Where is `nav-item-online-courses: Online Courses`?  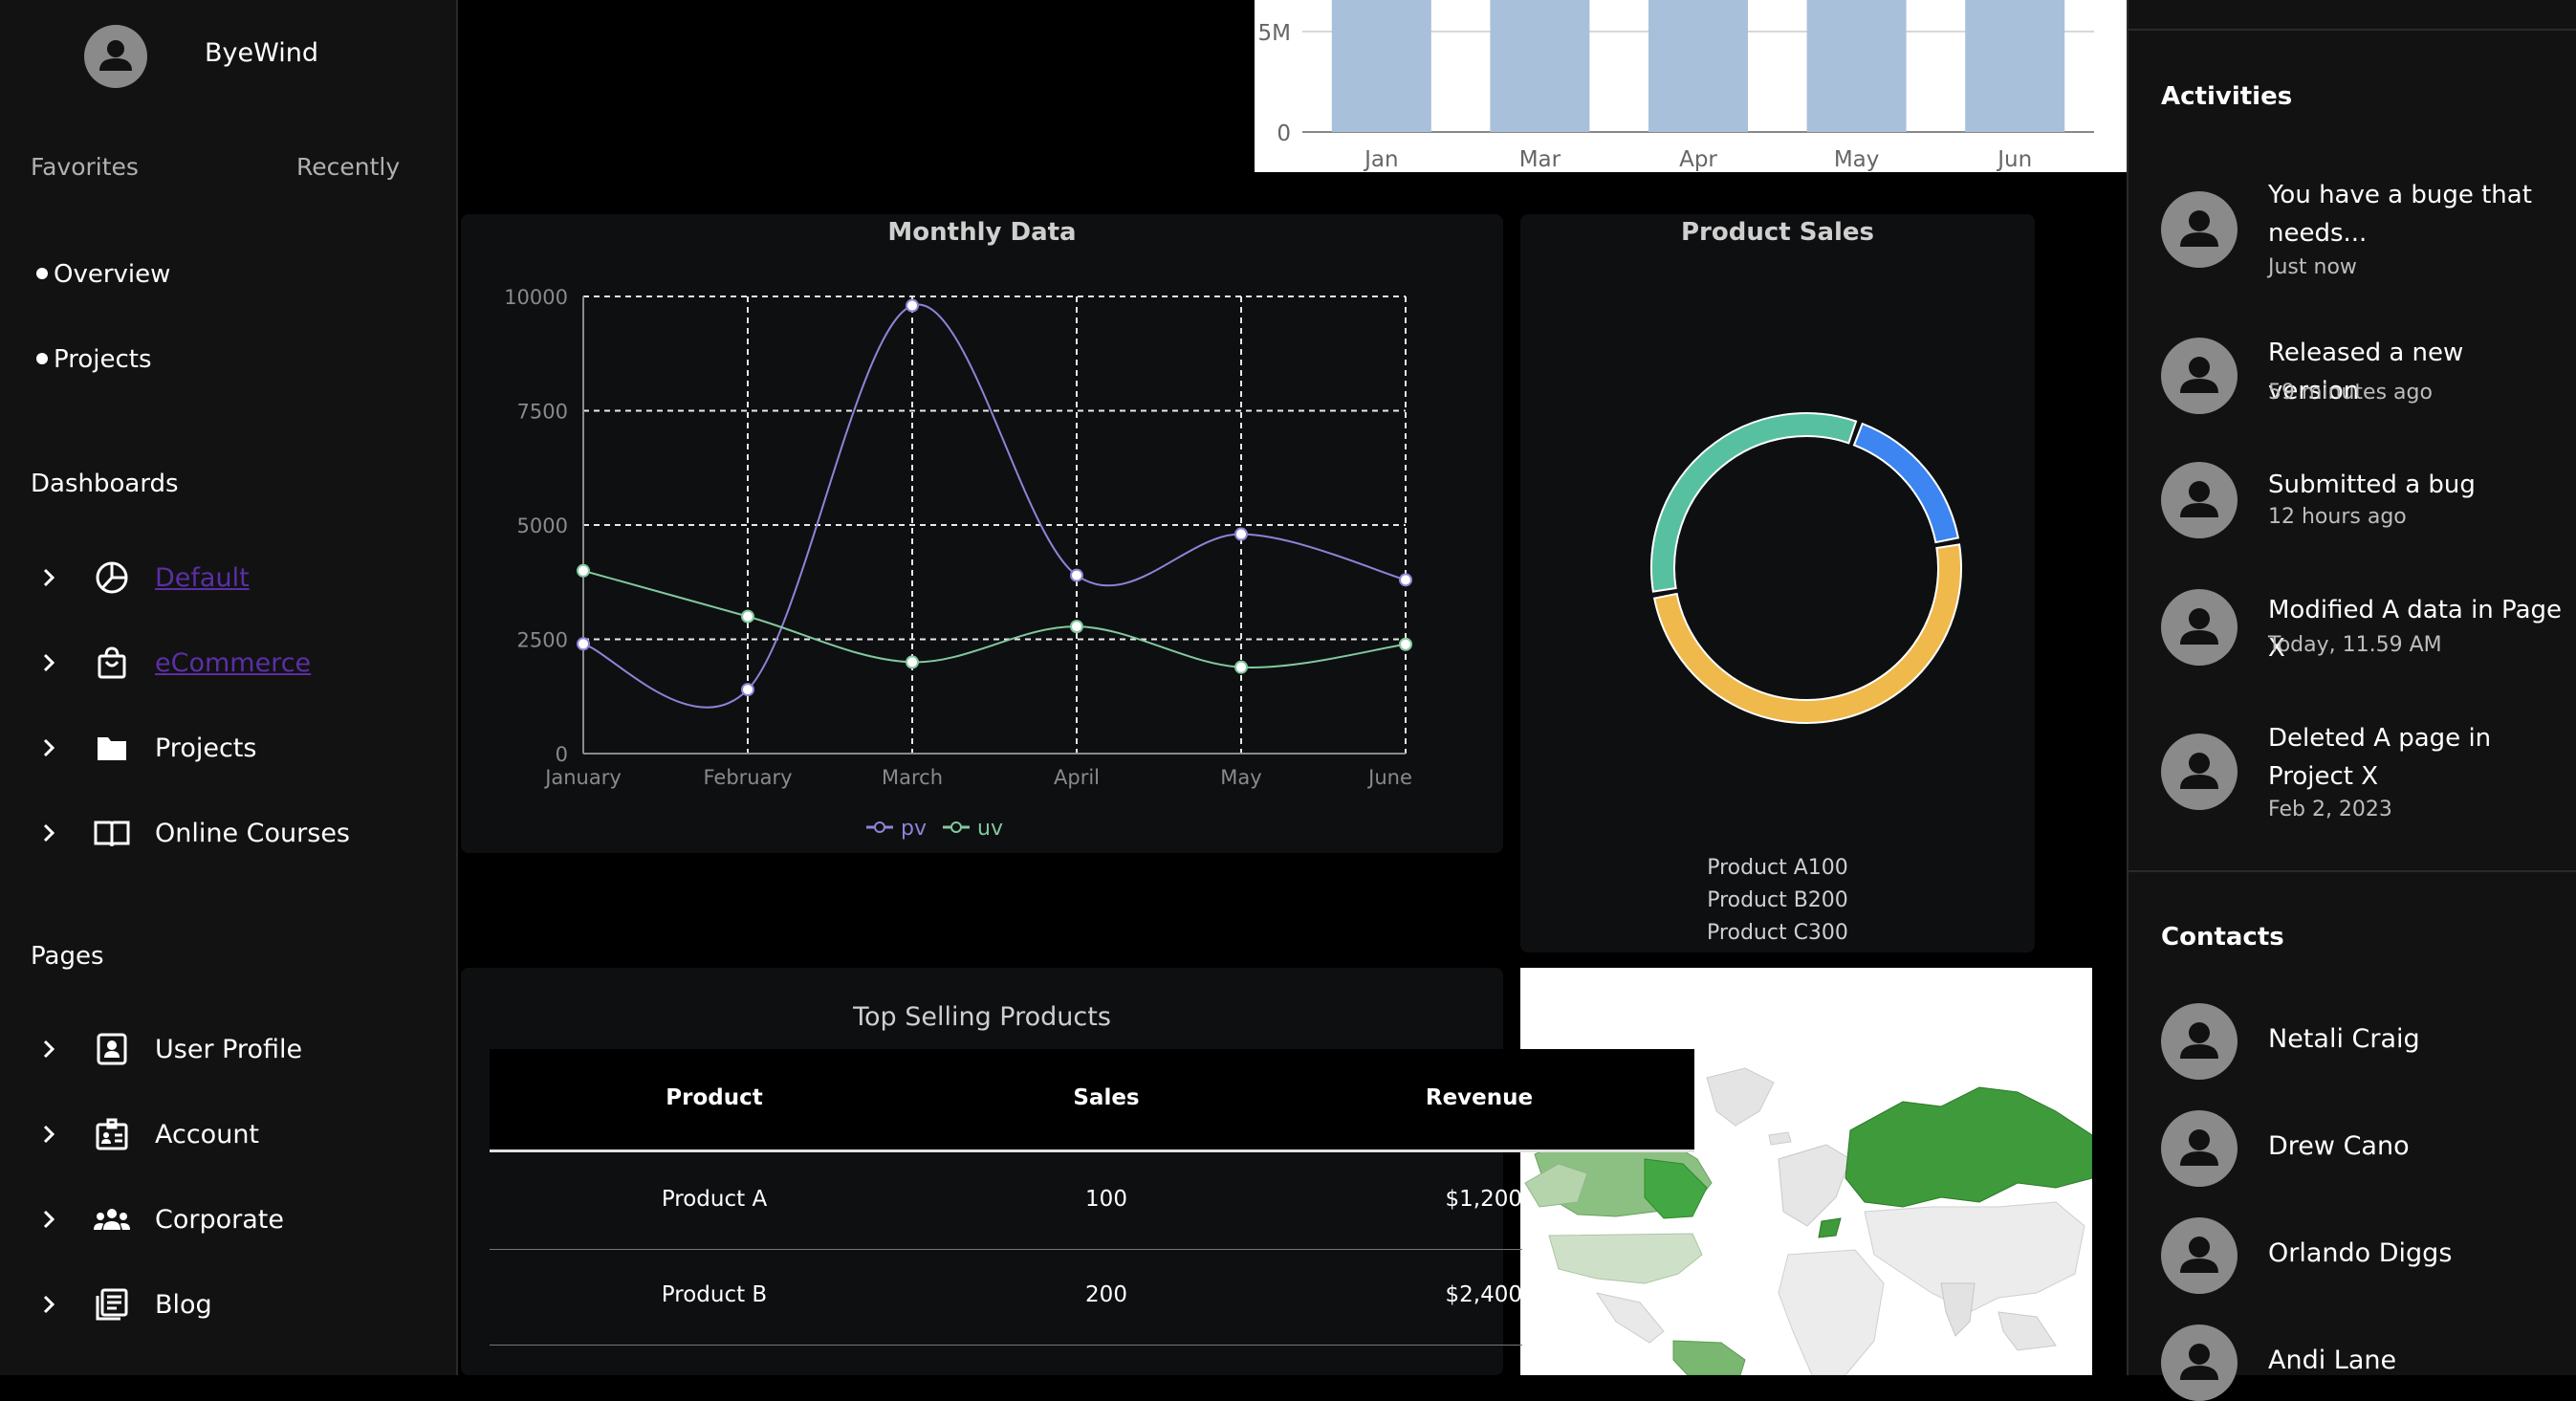 nav-item-online-courses: Online Courses is located at coordinates (235, 833).